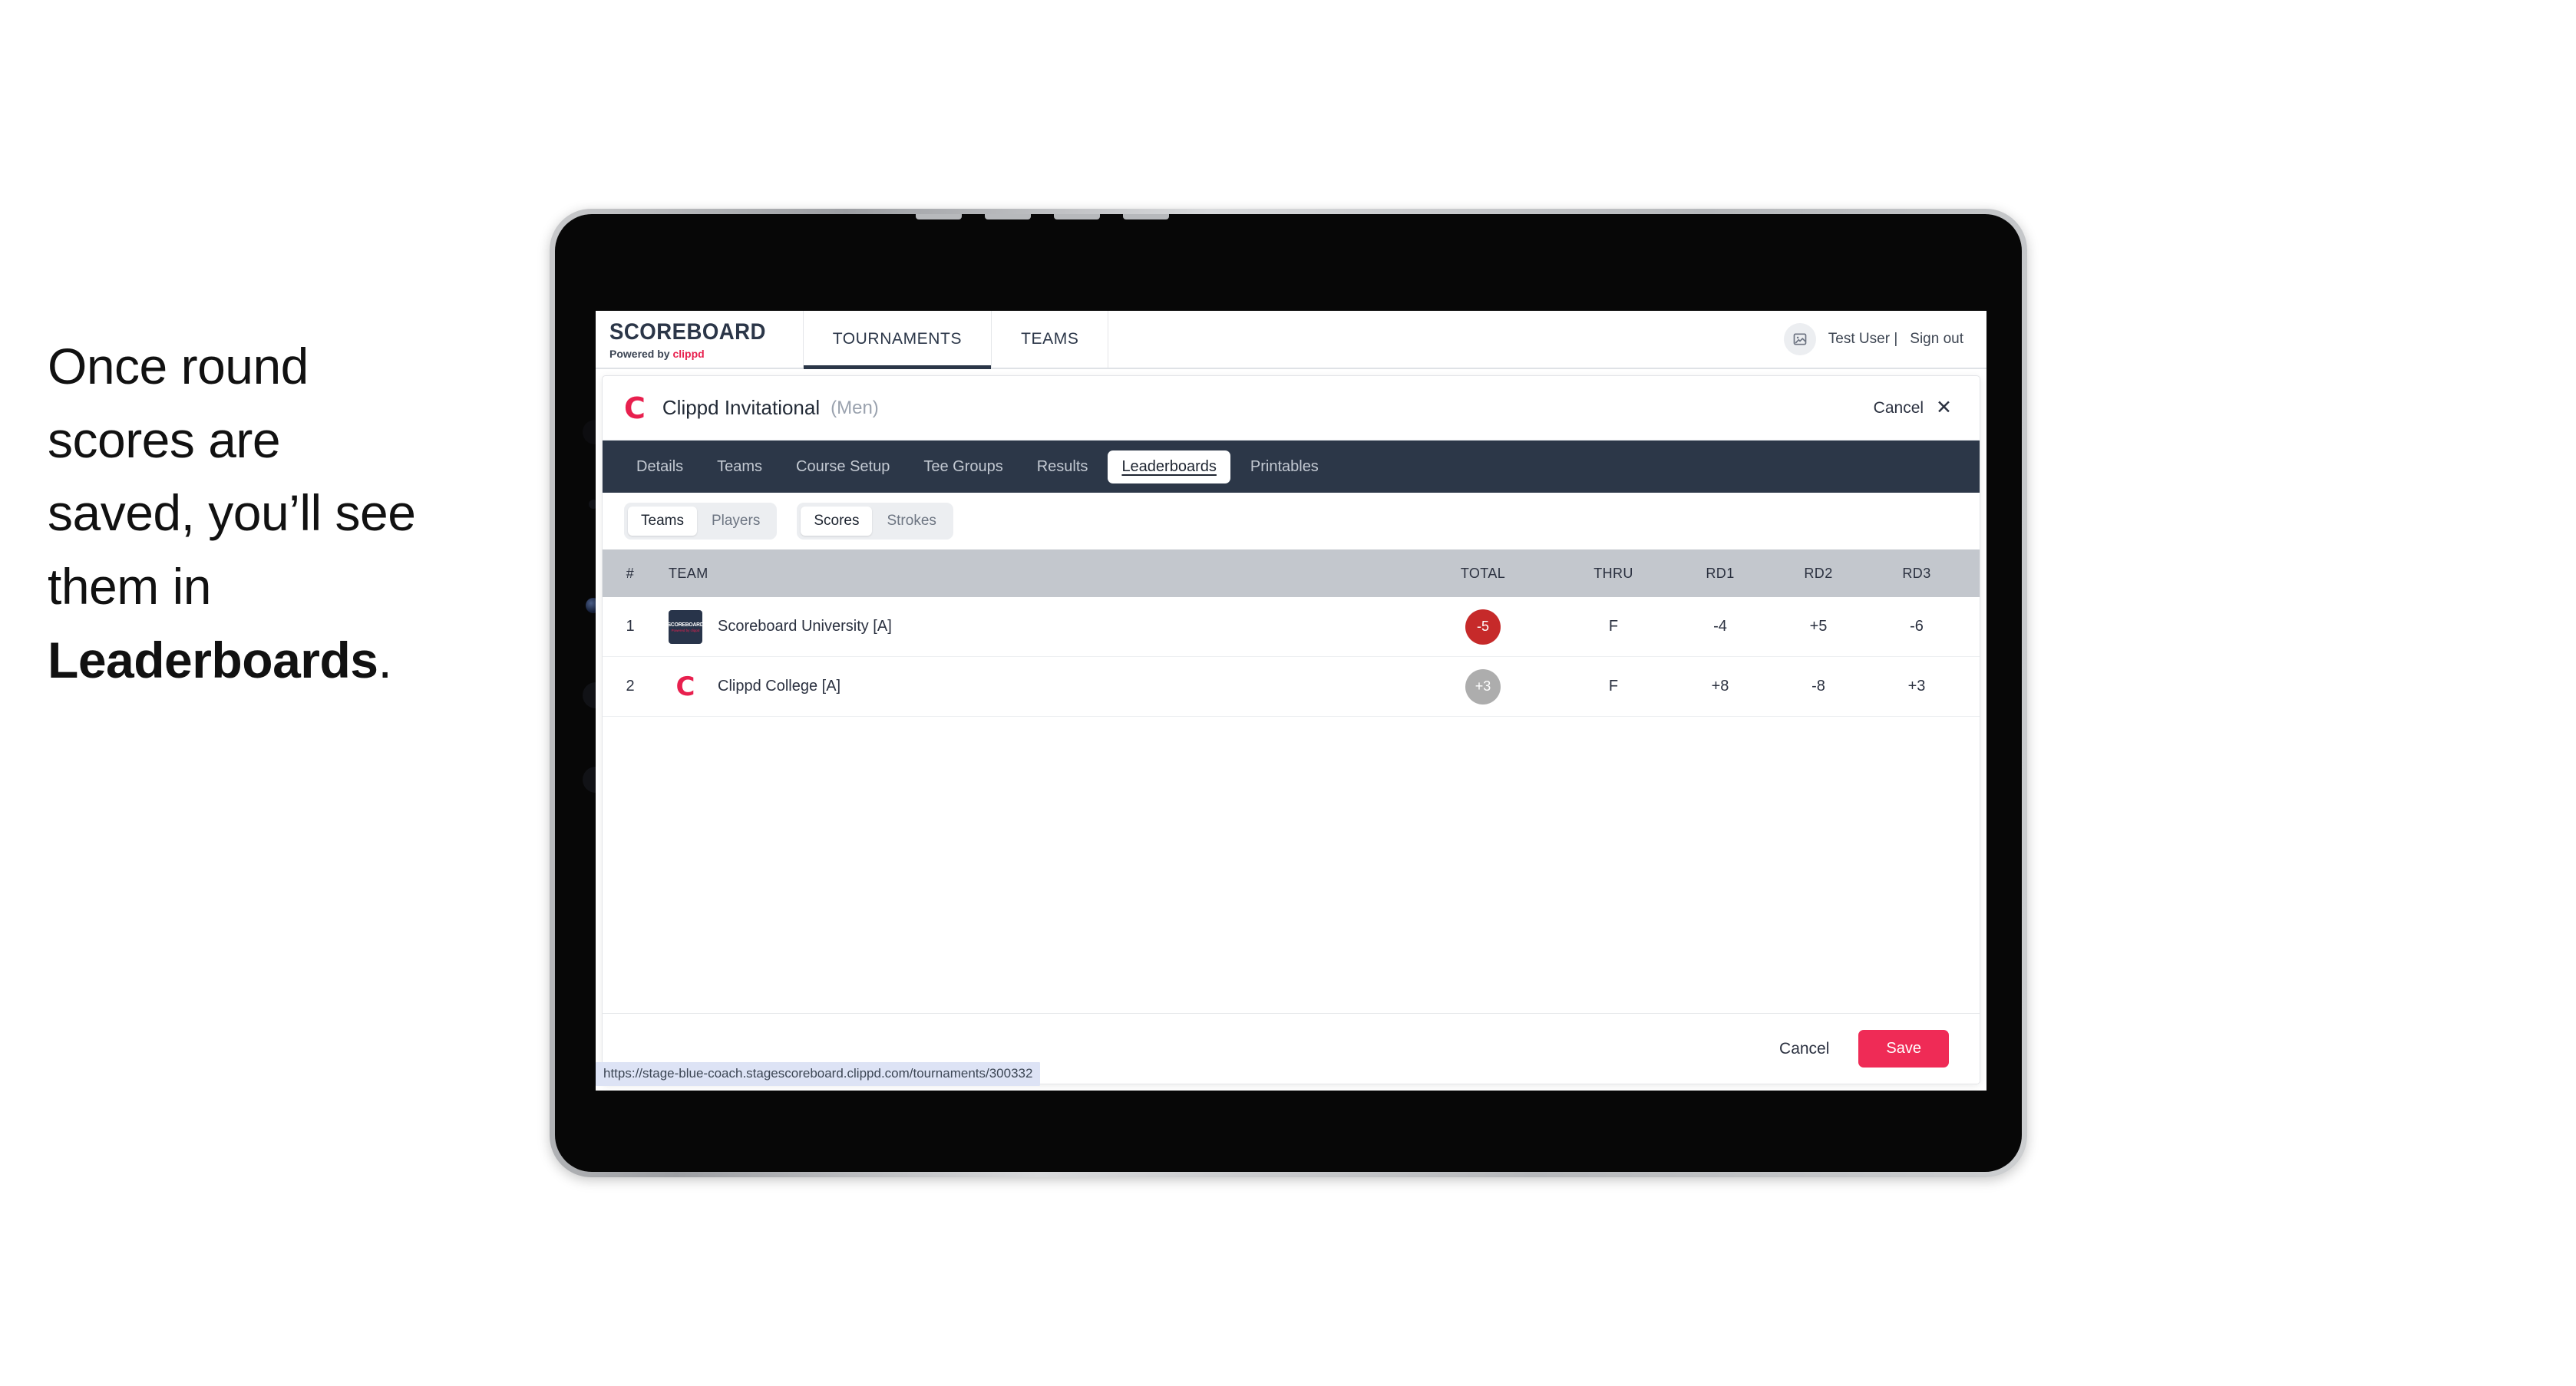 This screenshot has height=1386, width=2576. Describe the element at coordinates (232, 513) in the screenshot. I see `caption-line-3: saved, you’ll see` at that location.